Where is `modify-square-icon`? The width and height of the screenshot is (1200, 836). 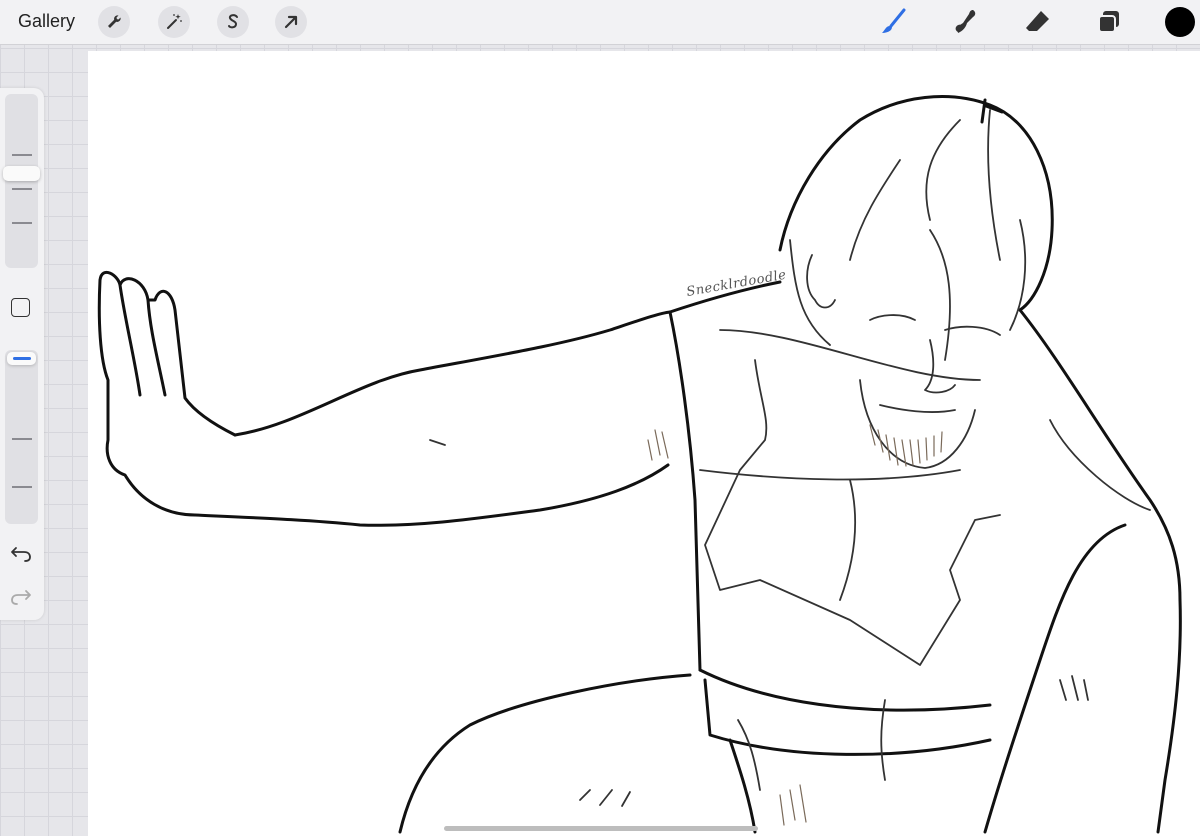 modify-square-icon is located at coordinates (20, 307).